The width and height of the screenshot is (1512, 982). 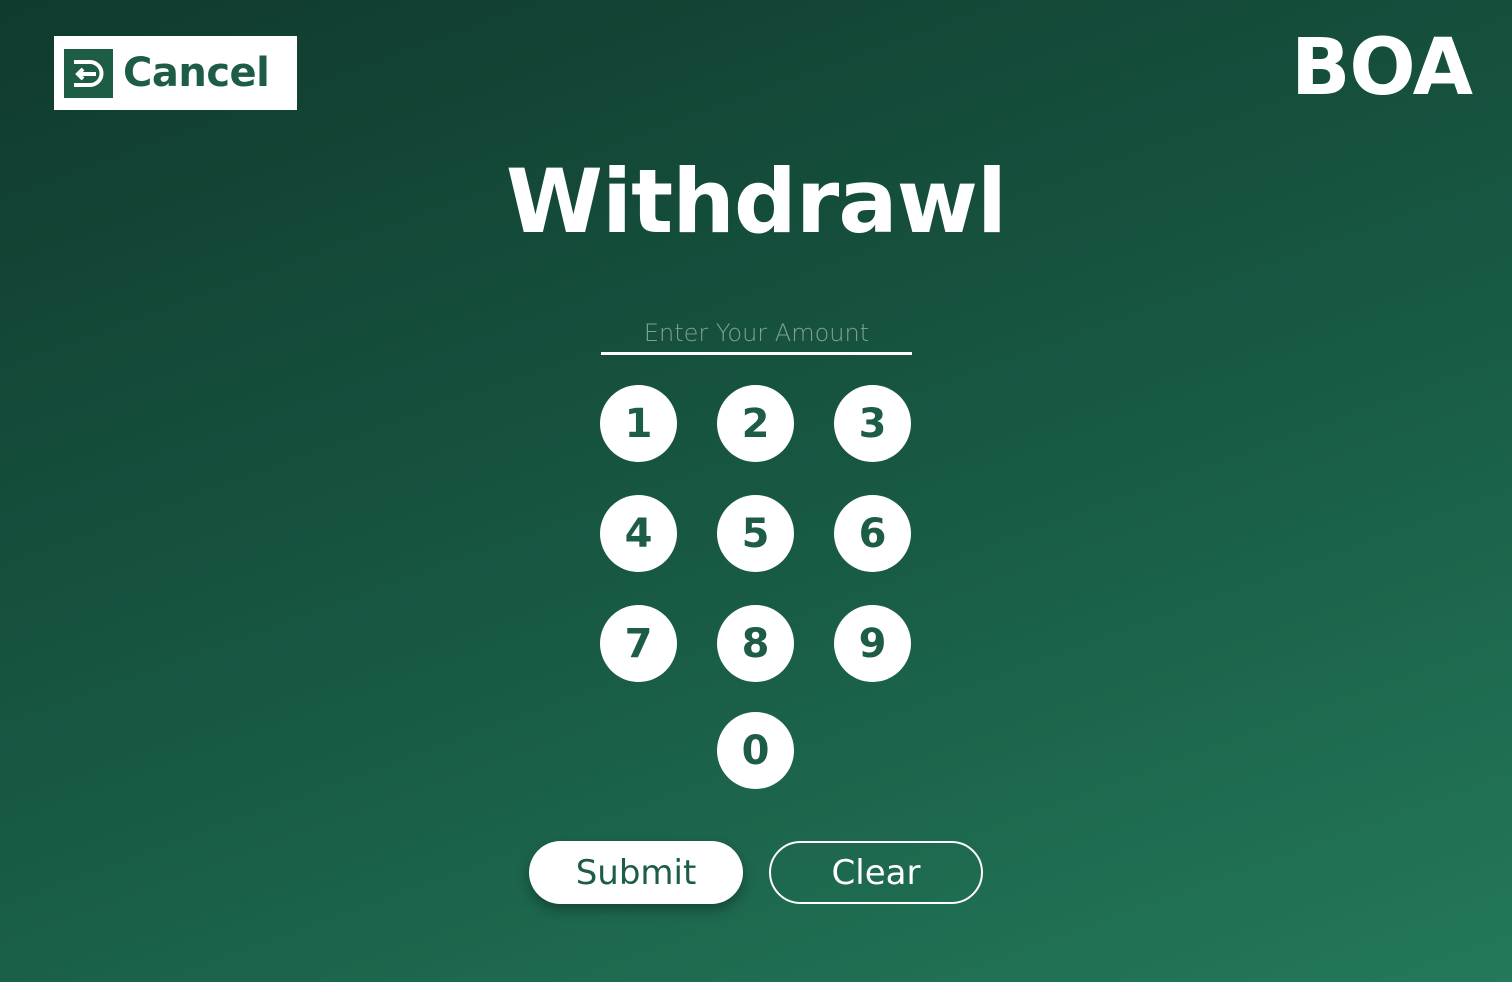 What do you see at coordinates (872, 533) in the screenshot?
I see `keypad-key-6: 6` at bounding box center [872, 533].